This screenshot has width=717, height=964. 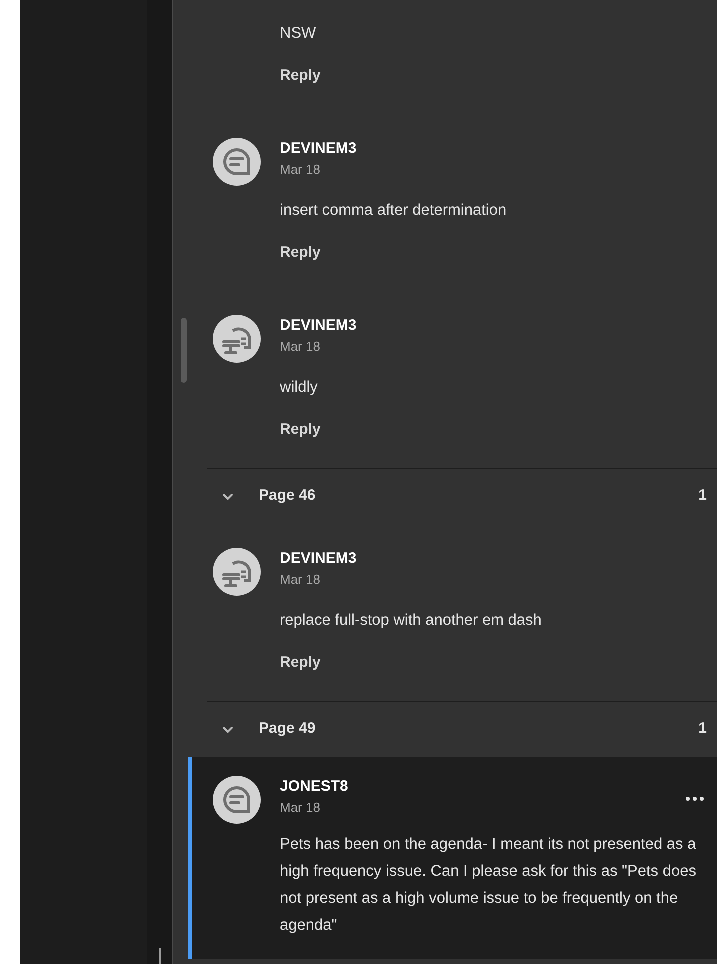 What do you see at coordinates (695, 799) in the screenshot?
I see `more-icon` at bounding box center [695, 799].